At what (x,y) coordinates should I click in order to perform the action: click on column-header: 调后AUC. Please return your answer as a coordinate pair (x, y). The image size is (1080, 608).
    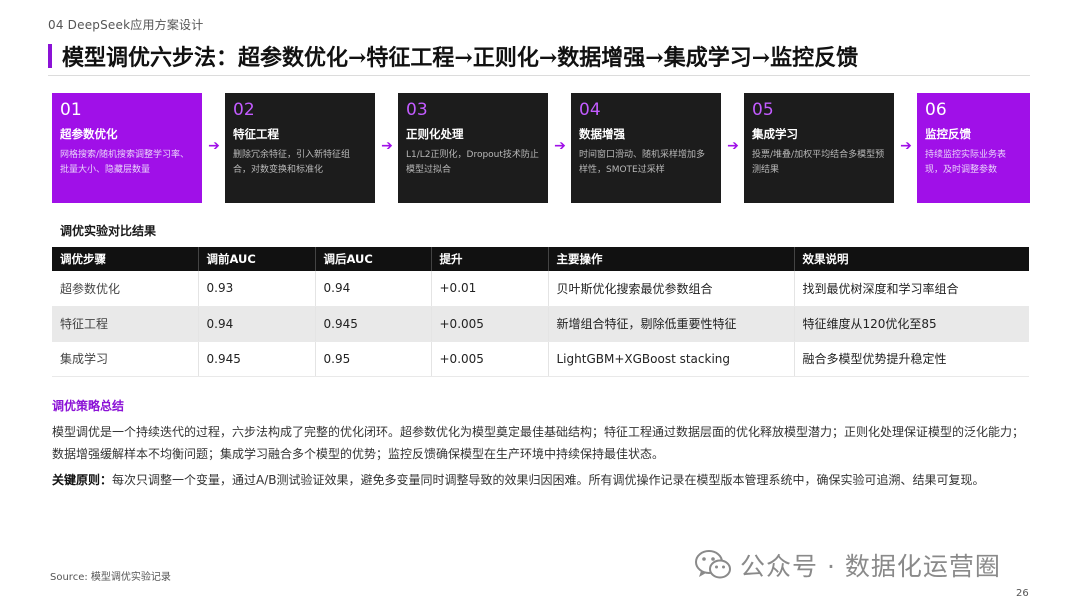
    Looking at the image, I should click on (373, 259).